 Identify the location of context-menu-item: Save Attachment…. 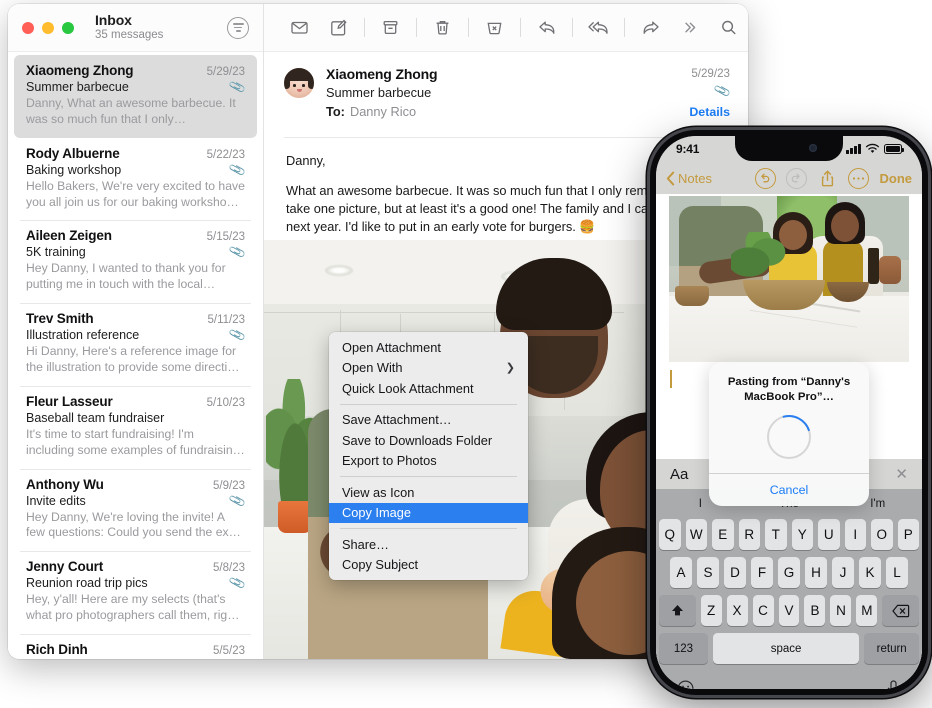
(428, 420).